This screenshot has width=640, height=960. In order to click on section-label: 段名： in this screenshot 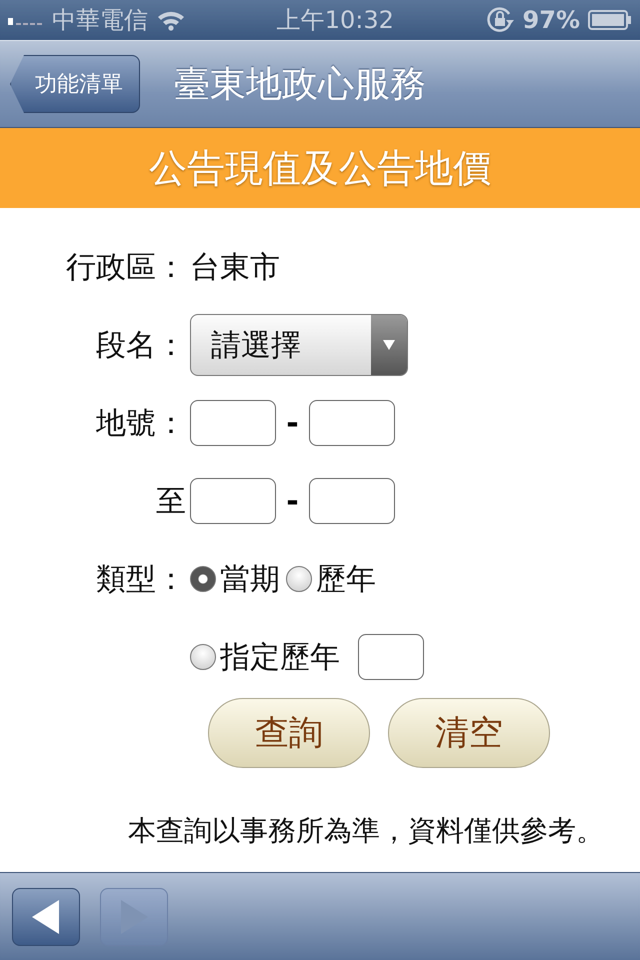, I will do `click(141, 345)`.